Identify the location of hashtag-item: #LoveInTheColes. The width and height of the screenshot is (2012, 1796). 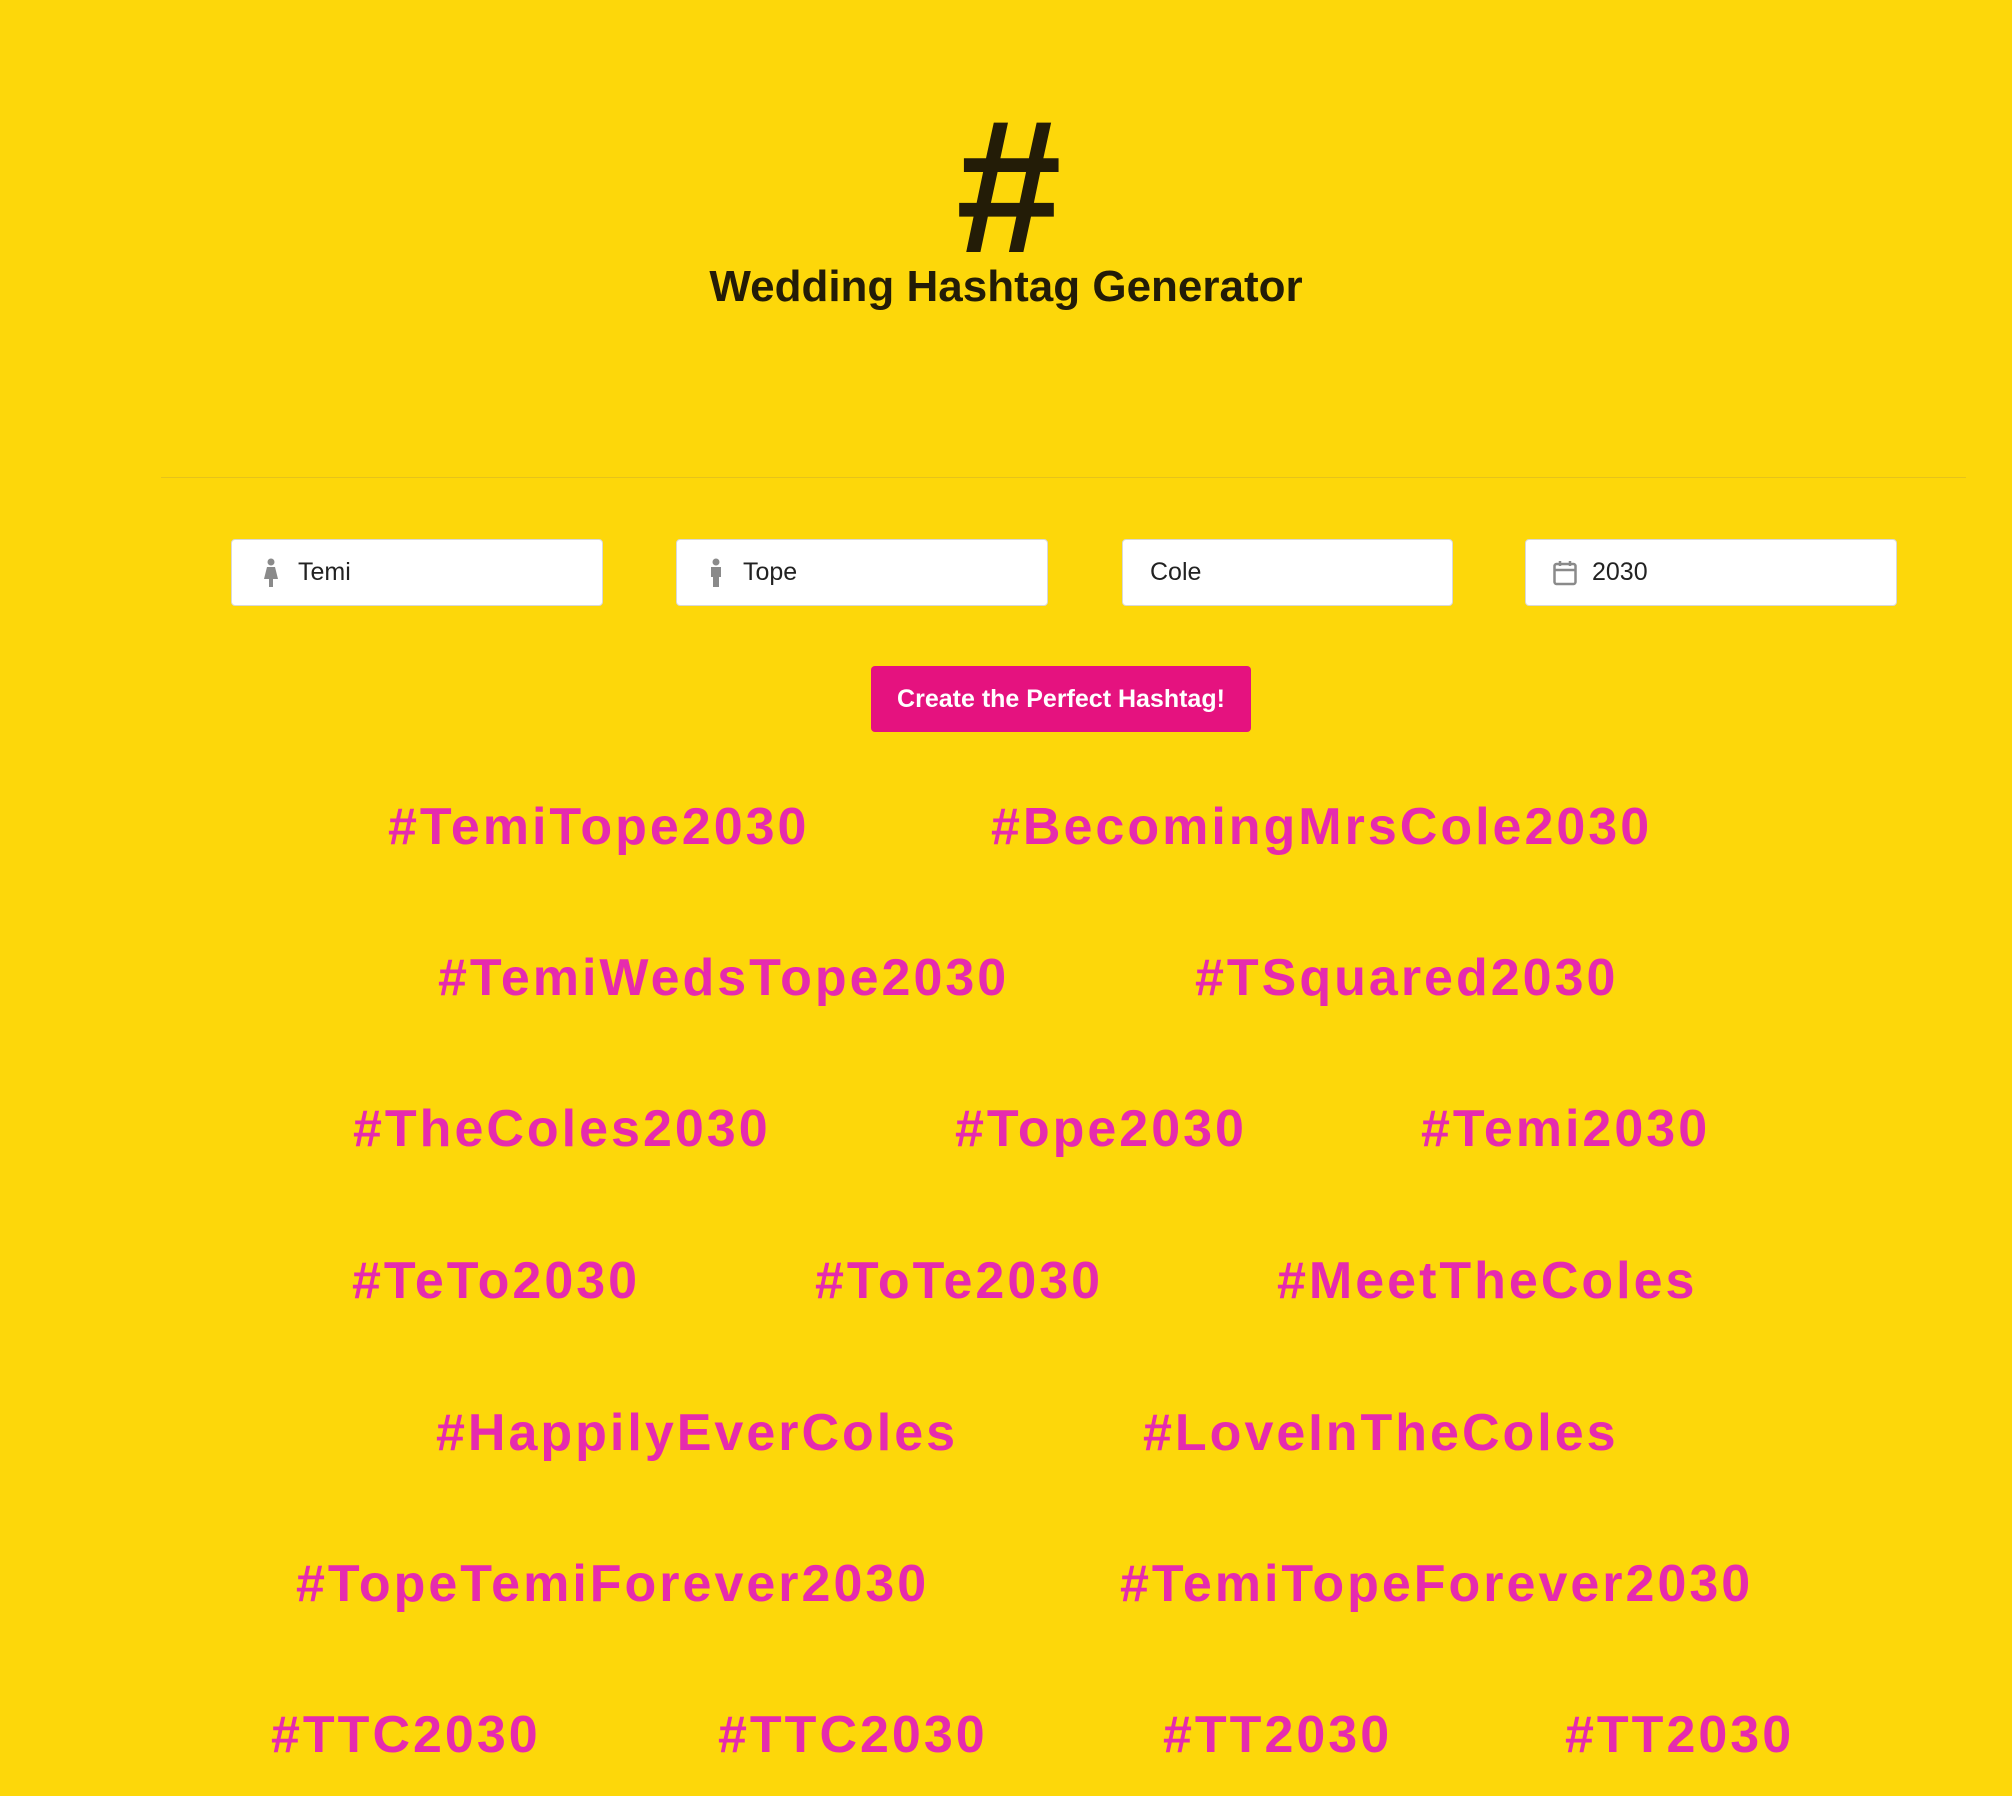
(1381, 1433).